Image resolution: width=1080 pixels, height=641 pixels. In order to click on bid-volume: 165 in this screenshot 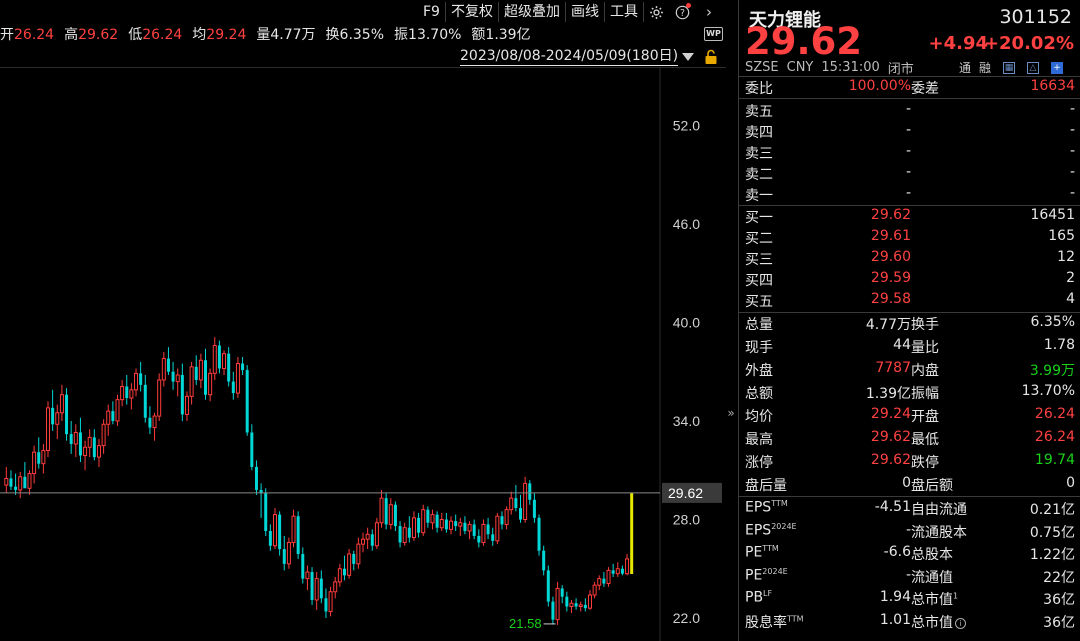, I will do `click(1061, 236)`.